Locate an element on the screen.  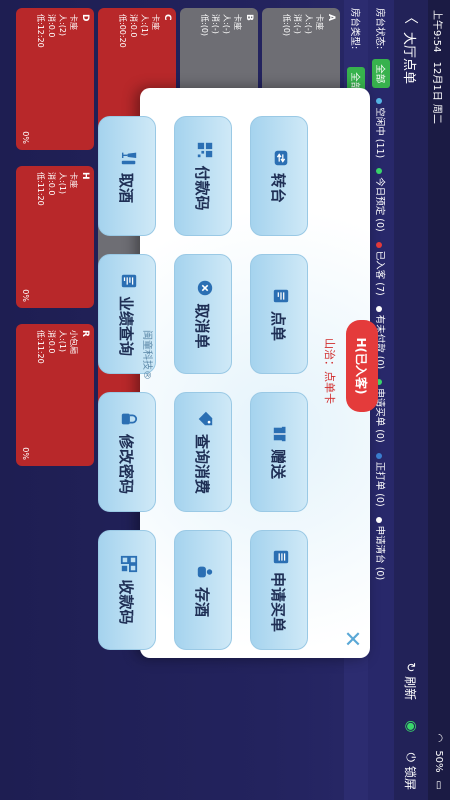
tag-icon is located at coordinates (203, 419).